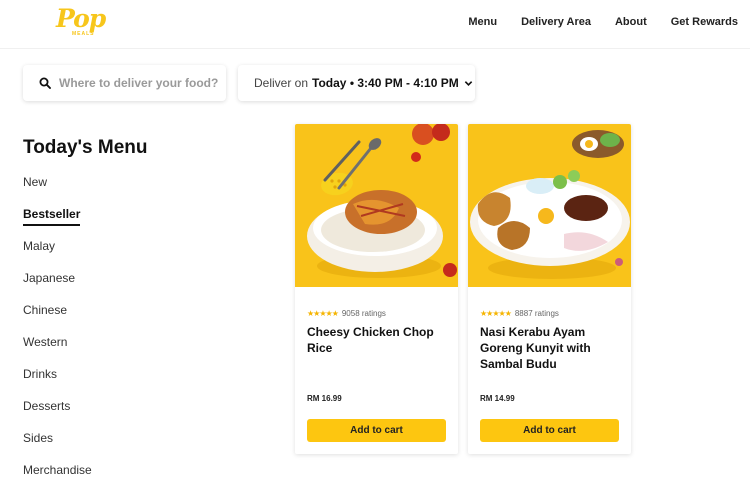  I want to click on category-sides: Sides, so click(38, 438).